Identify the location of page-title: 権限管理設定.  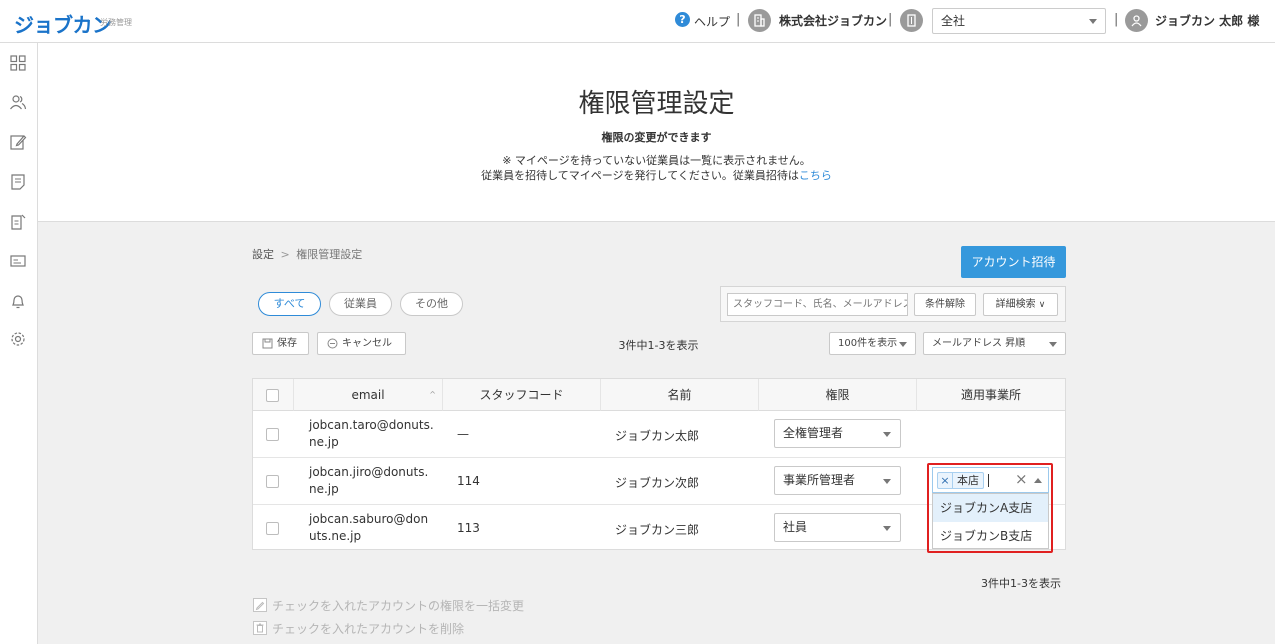
(656, 104).